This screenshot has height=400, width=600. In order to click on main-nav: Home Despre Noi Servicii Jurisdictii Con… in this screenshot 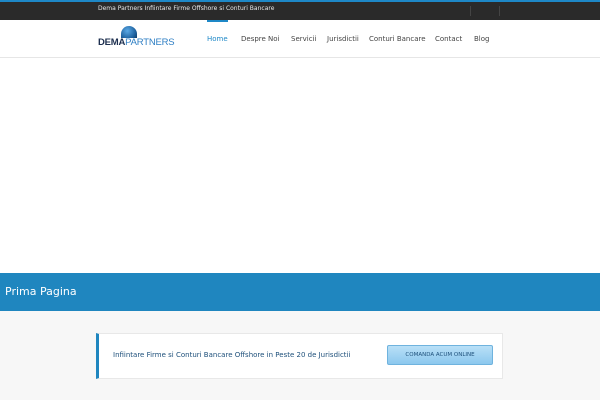, I will do `click(300, 39)`.